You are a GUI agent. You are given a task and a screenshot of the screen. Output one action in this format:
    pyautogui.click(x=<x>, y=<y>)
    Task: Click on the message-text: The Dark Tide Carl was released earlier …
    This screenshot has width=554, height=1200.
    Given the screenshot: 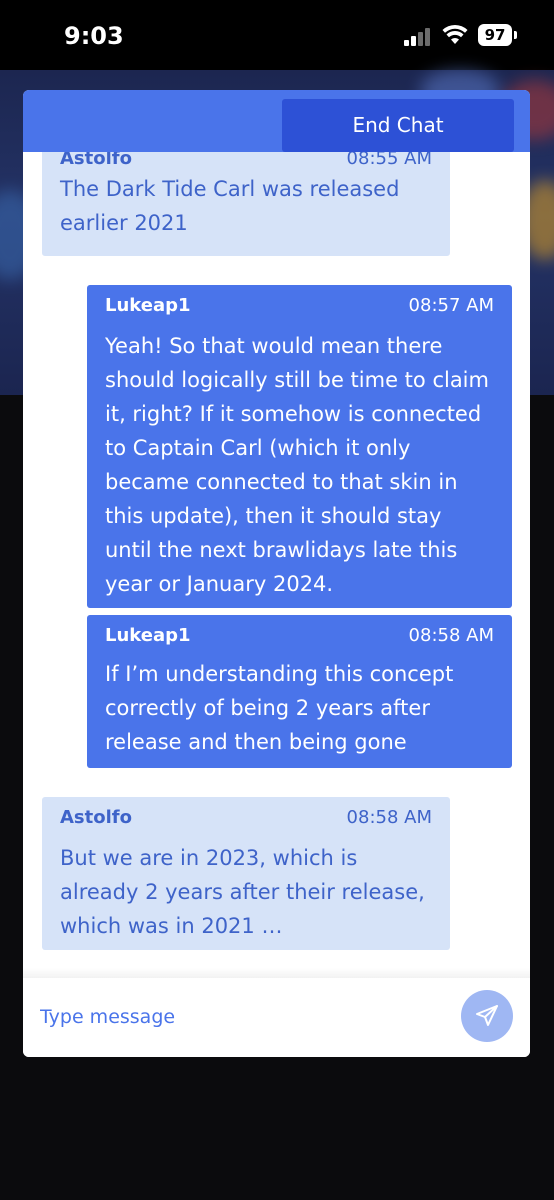 What is the action you would take?
    pyautogui.click(x=230, y=206)
    